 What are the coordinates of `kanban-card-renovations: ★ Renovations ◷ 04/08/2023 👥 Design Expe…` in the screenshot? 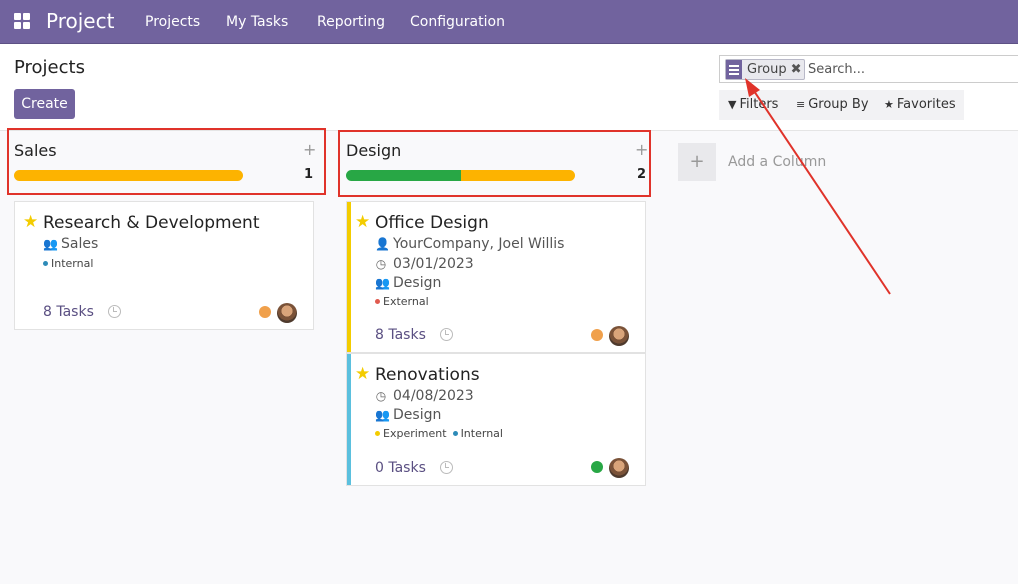 It's located at (496, 419).